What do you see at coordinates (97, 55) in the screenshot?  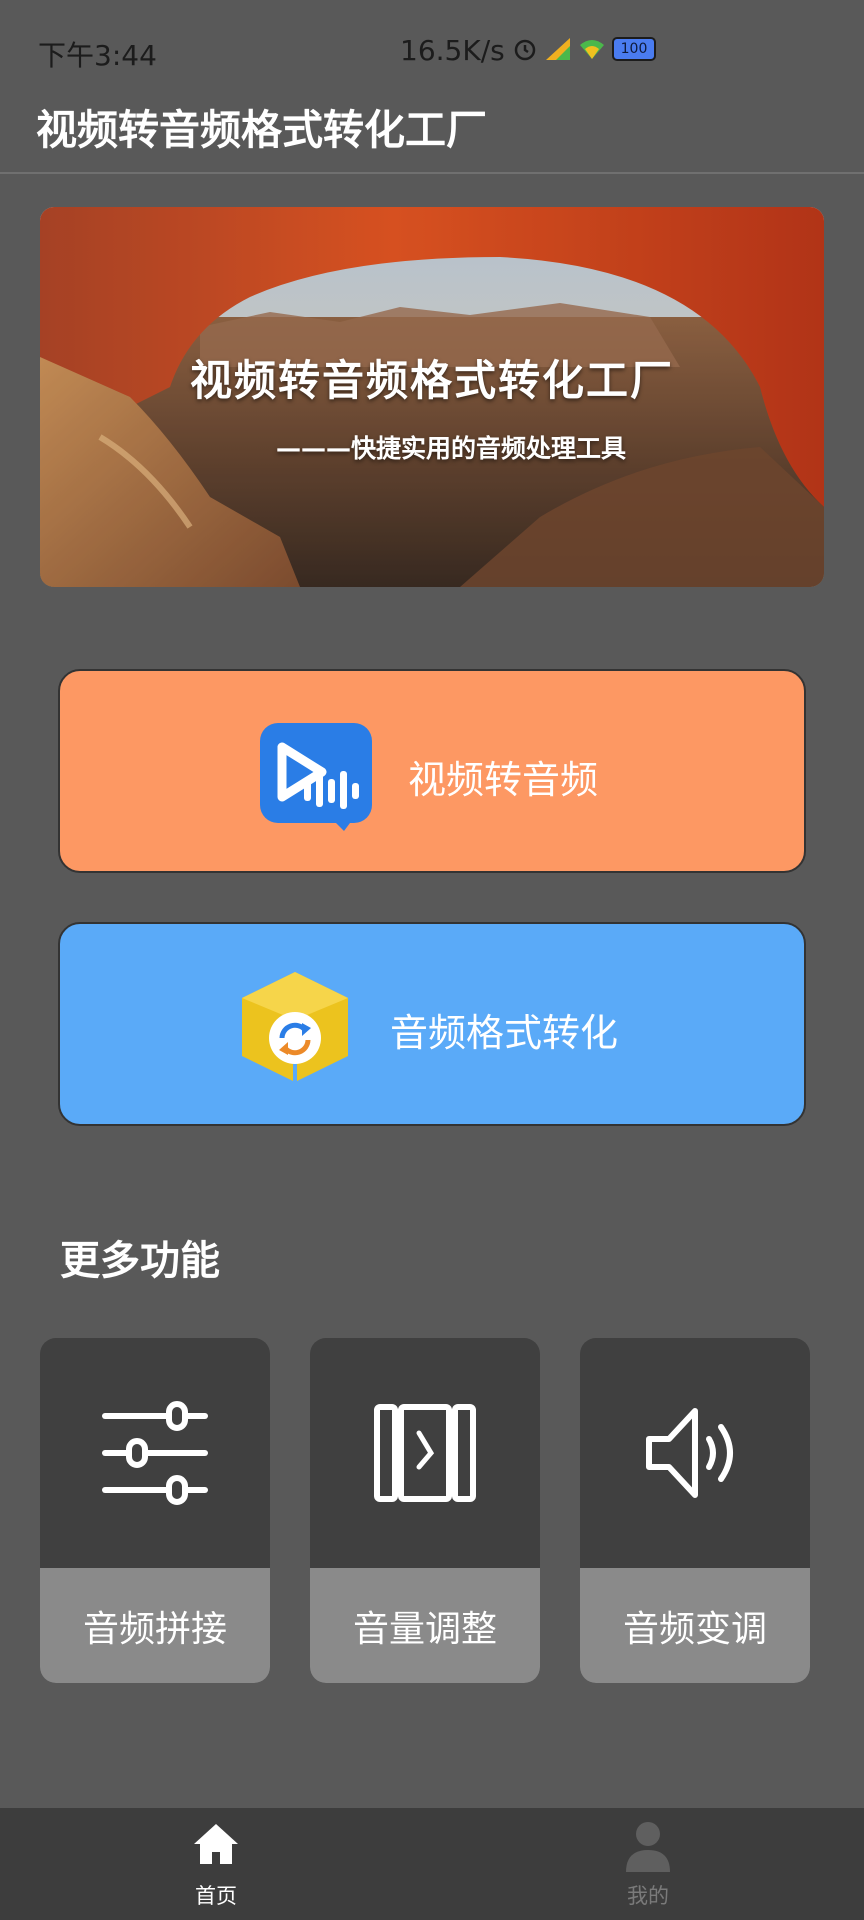 I see `status-time: 下午3:44` at bounding box center [97, 55].